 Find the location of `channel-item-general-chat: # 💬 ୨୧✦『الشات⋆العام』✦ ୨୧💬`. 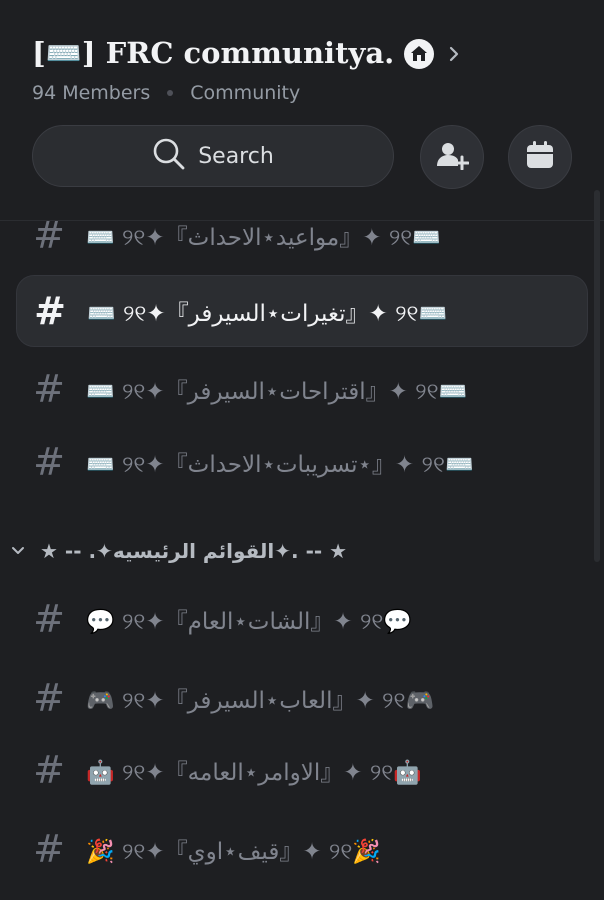

channel-item-general-chat: # 💬 ୨୧✦『الشات⋆العام』✦ ୨୧💬 is located at coordinates (302, 619).